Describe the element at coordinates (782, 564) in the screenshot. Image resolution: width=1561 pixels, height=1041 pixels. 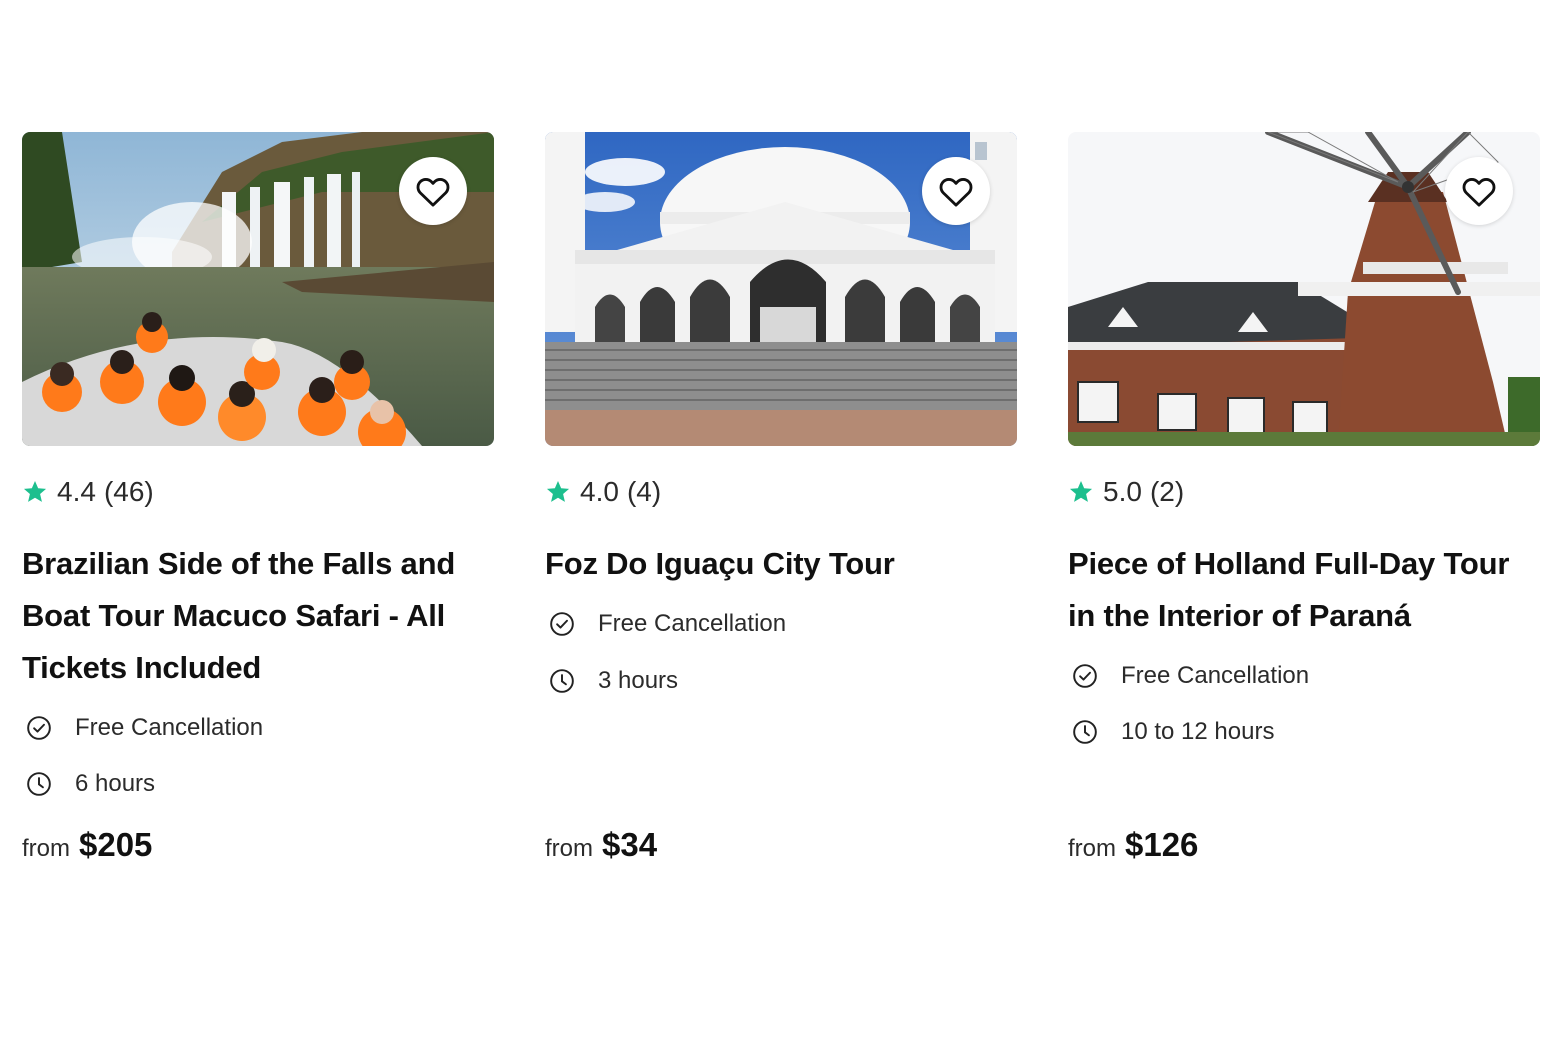
I see `tour-title: Foz Do Iguaçu City Tour` at that location.